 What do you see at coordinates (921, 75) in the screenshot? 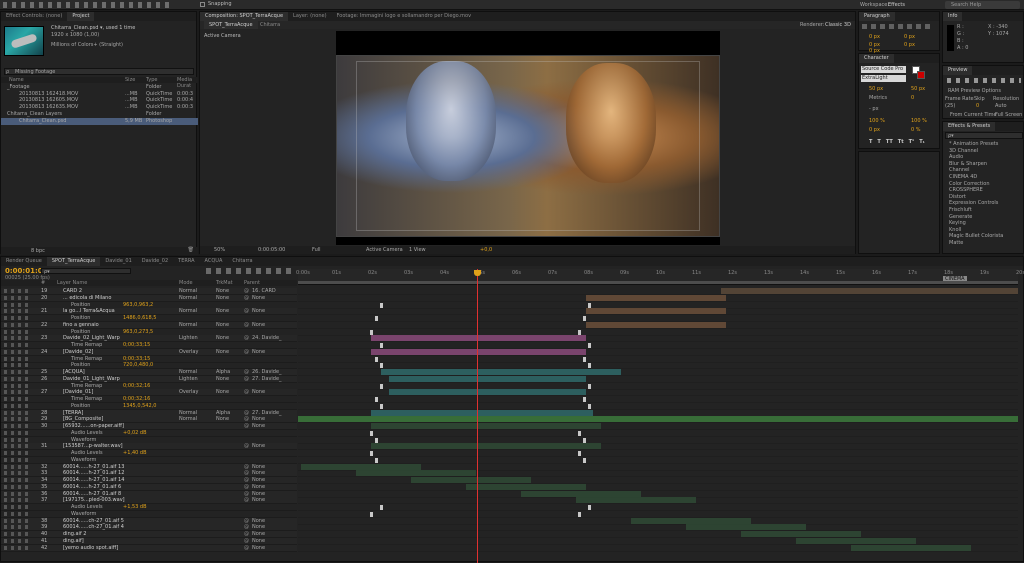
I see `stroke-swatch` at bounding box center [921, 75].